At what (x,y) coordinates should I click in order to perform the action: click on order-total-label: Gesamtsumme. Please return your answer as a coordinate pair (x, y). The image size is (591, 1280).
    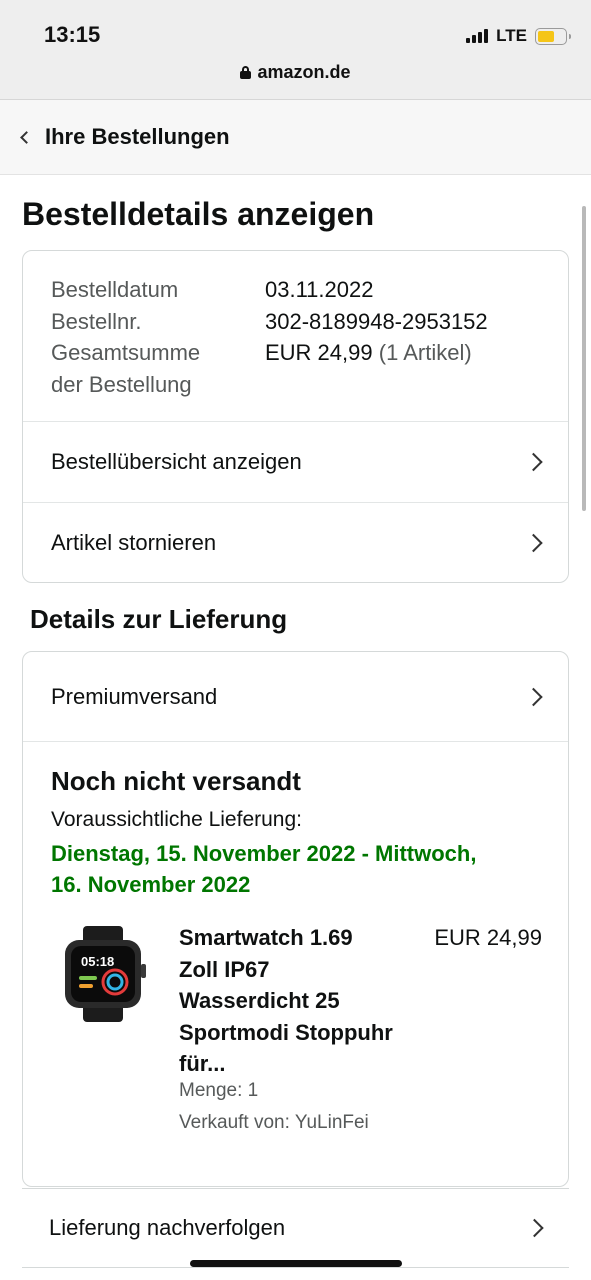
    Looking at the image, I should click on (126, 352).